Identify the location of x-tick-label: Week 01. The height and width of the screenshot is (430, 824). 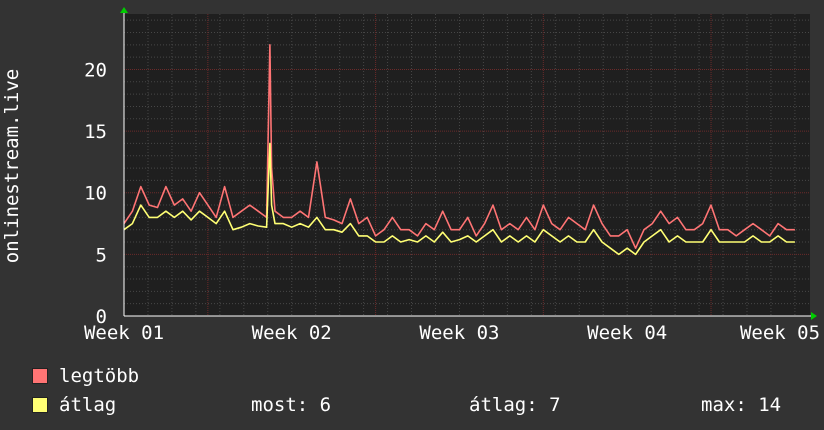
(124, 333).